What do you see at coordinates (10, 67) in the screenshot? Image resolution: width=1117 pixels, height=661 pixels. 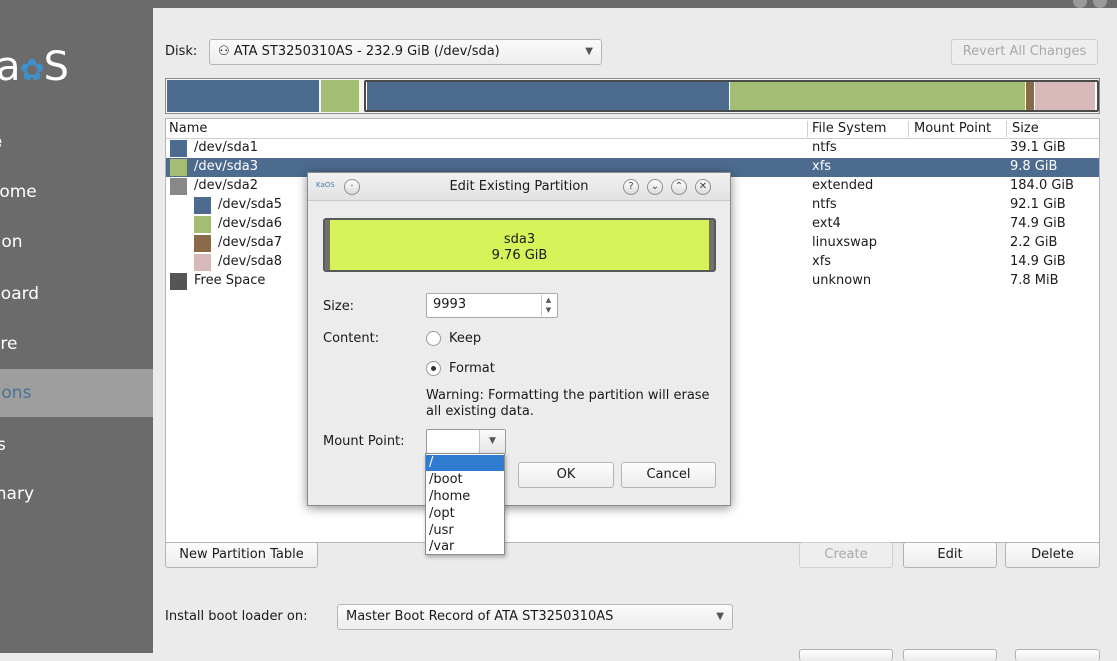 I see `logo-text: a` at bounding box center [10, 67].